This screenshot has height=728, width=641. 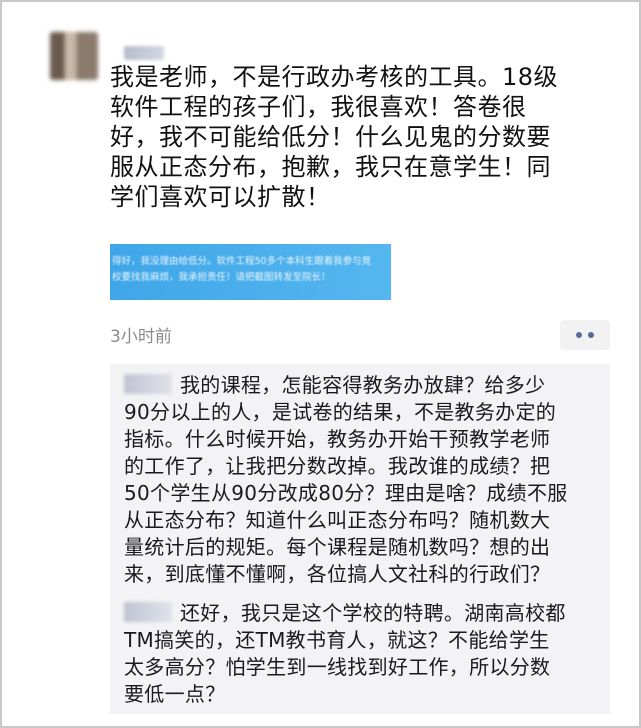 I want to click on image-text-line: 校要找我麻烦，我承担责任！请把截图转发至院长！, so click(x=221, y=277).